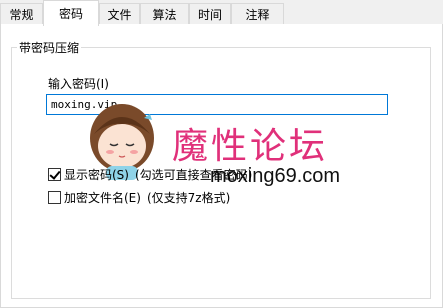 The height and width of the screenshot is (308, 443). I want to click on group-title: 带密码压缩, so click(49, 47).